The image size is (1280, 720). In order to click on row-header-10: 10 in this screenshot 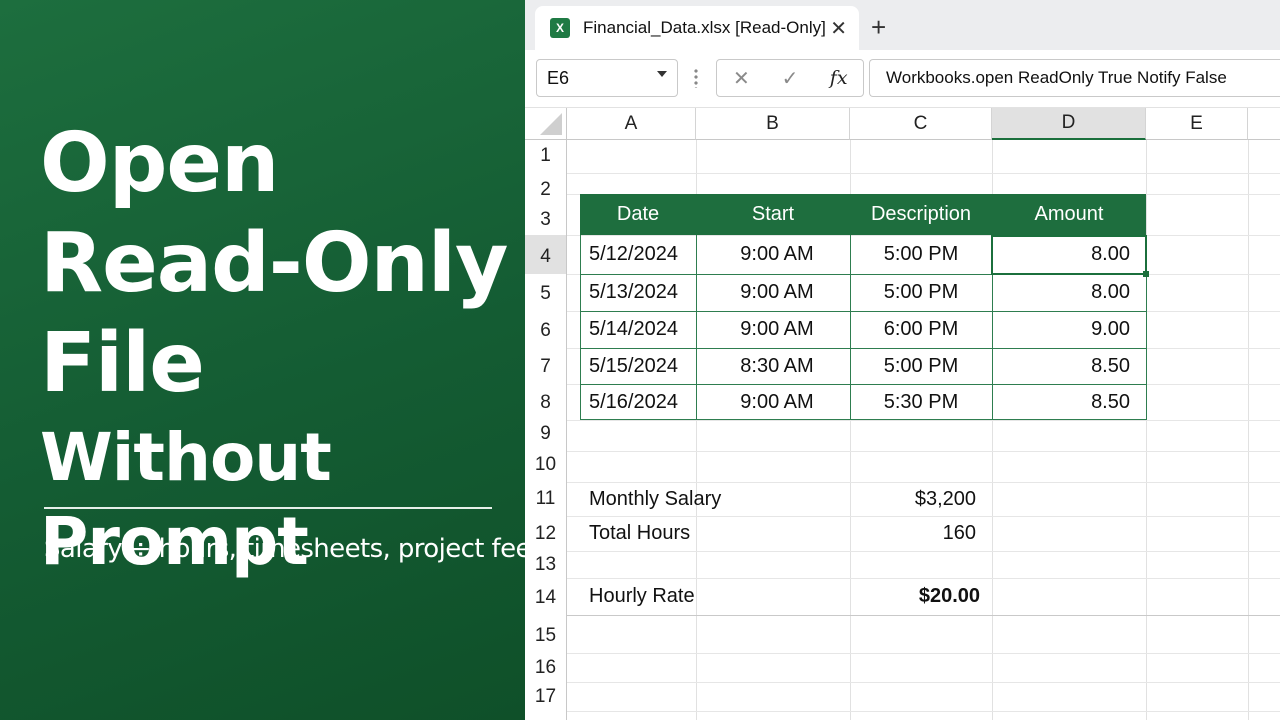, I will do `click(546, 466)`.